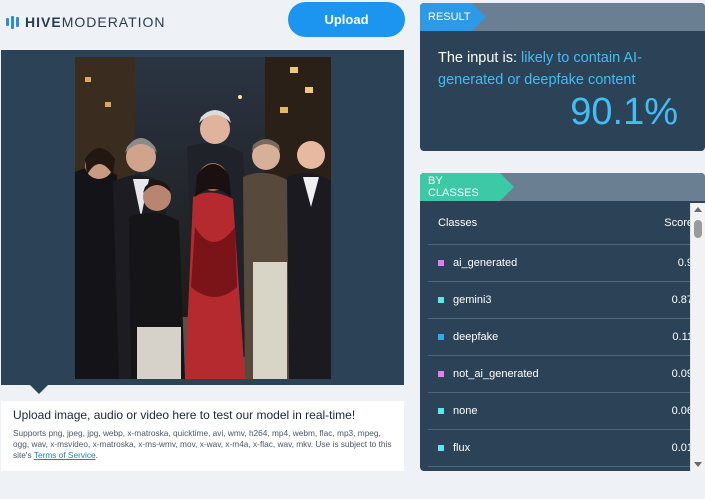 This screenshot has width=705, height=499. Describe the element at coordinates (562, 17) in the screenshot. I see `result-tab-bar: RESULT` at that location.